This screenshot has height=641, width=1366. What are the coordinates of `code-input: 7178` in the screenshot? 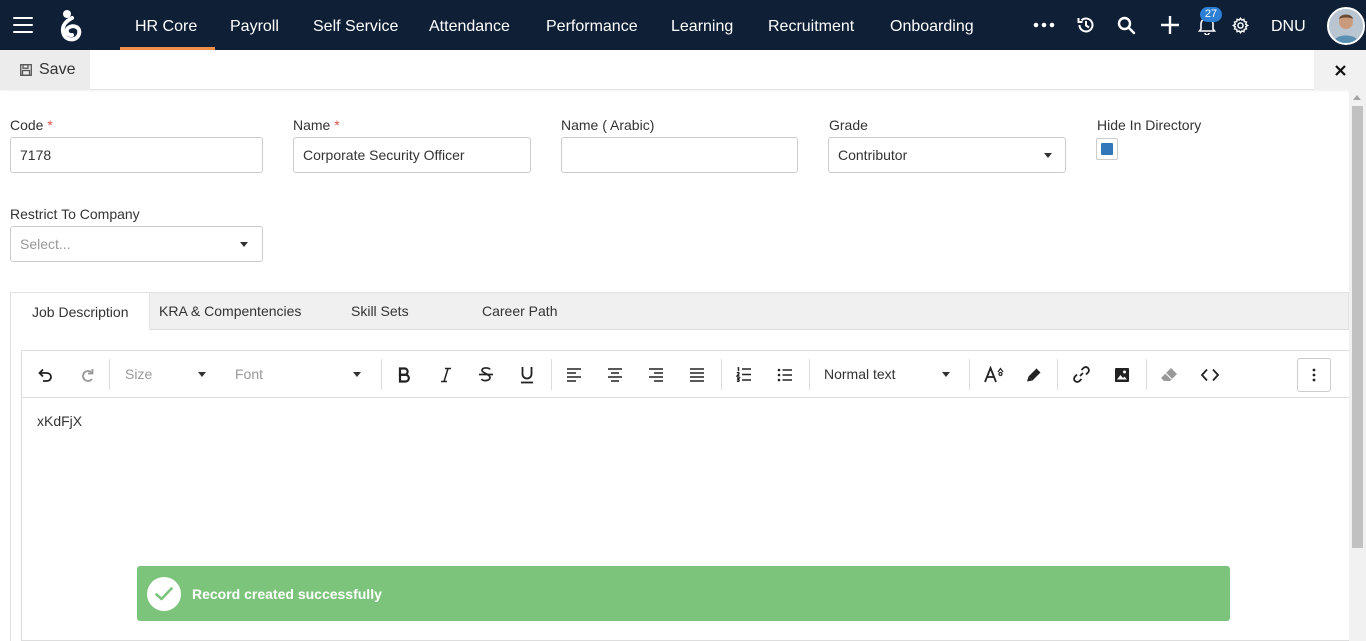 It's located at (136, 155).